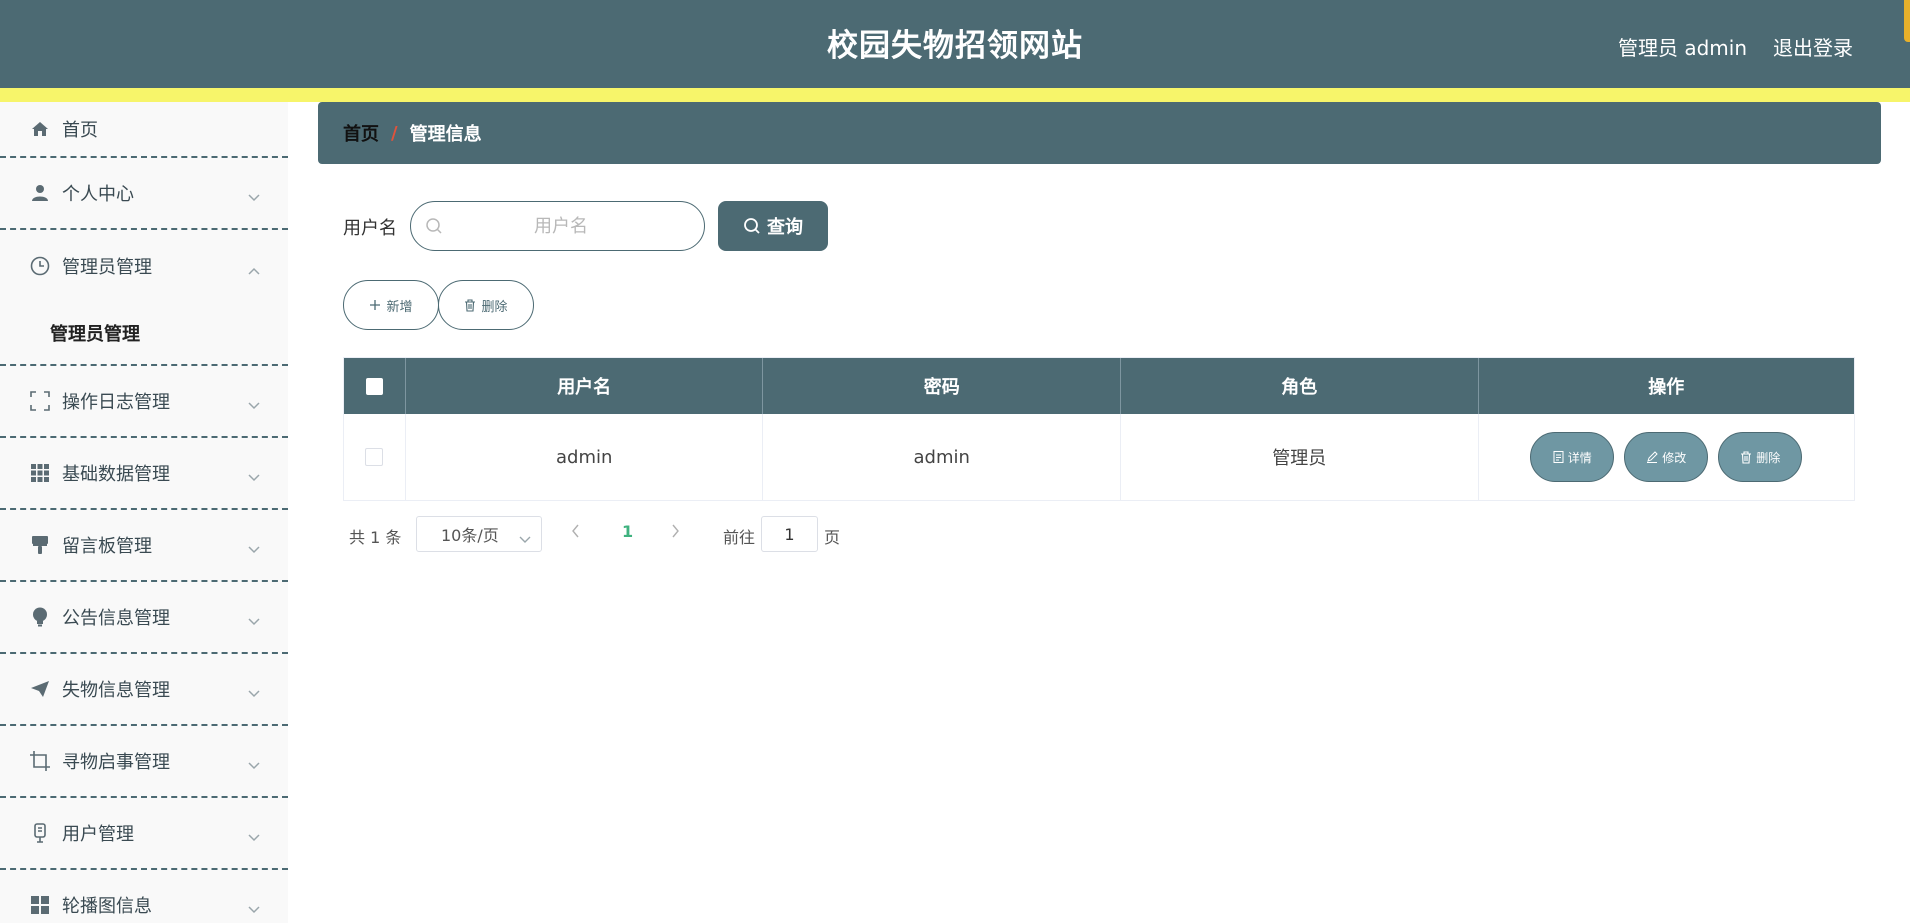 The width and height of the screenshot is (1910, 923). I want to click on edit-button-label: 修改, so click(1674, 457).